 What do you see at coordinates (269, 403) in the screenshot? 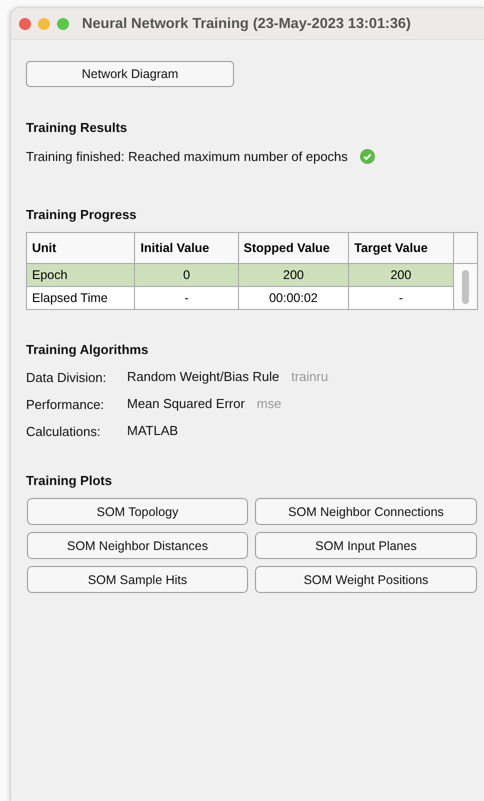
I see `function-name: mse` at bounding box center [269, 403].